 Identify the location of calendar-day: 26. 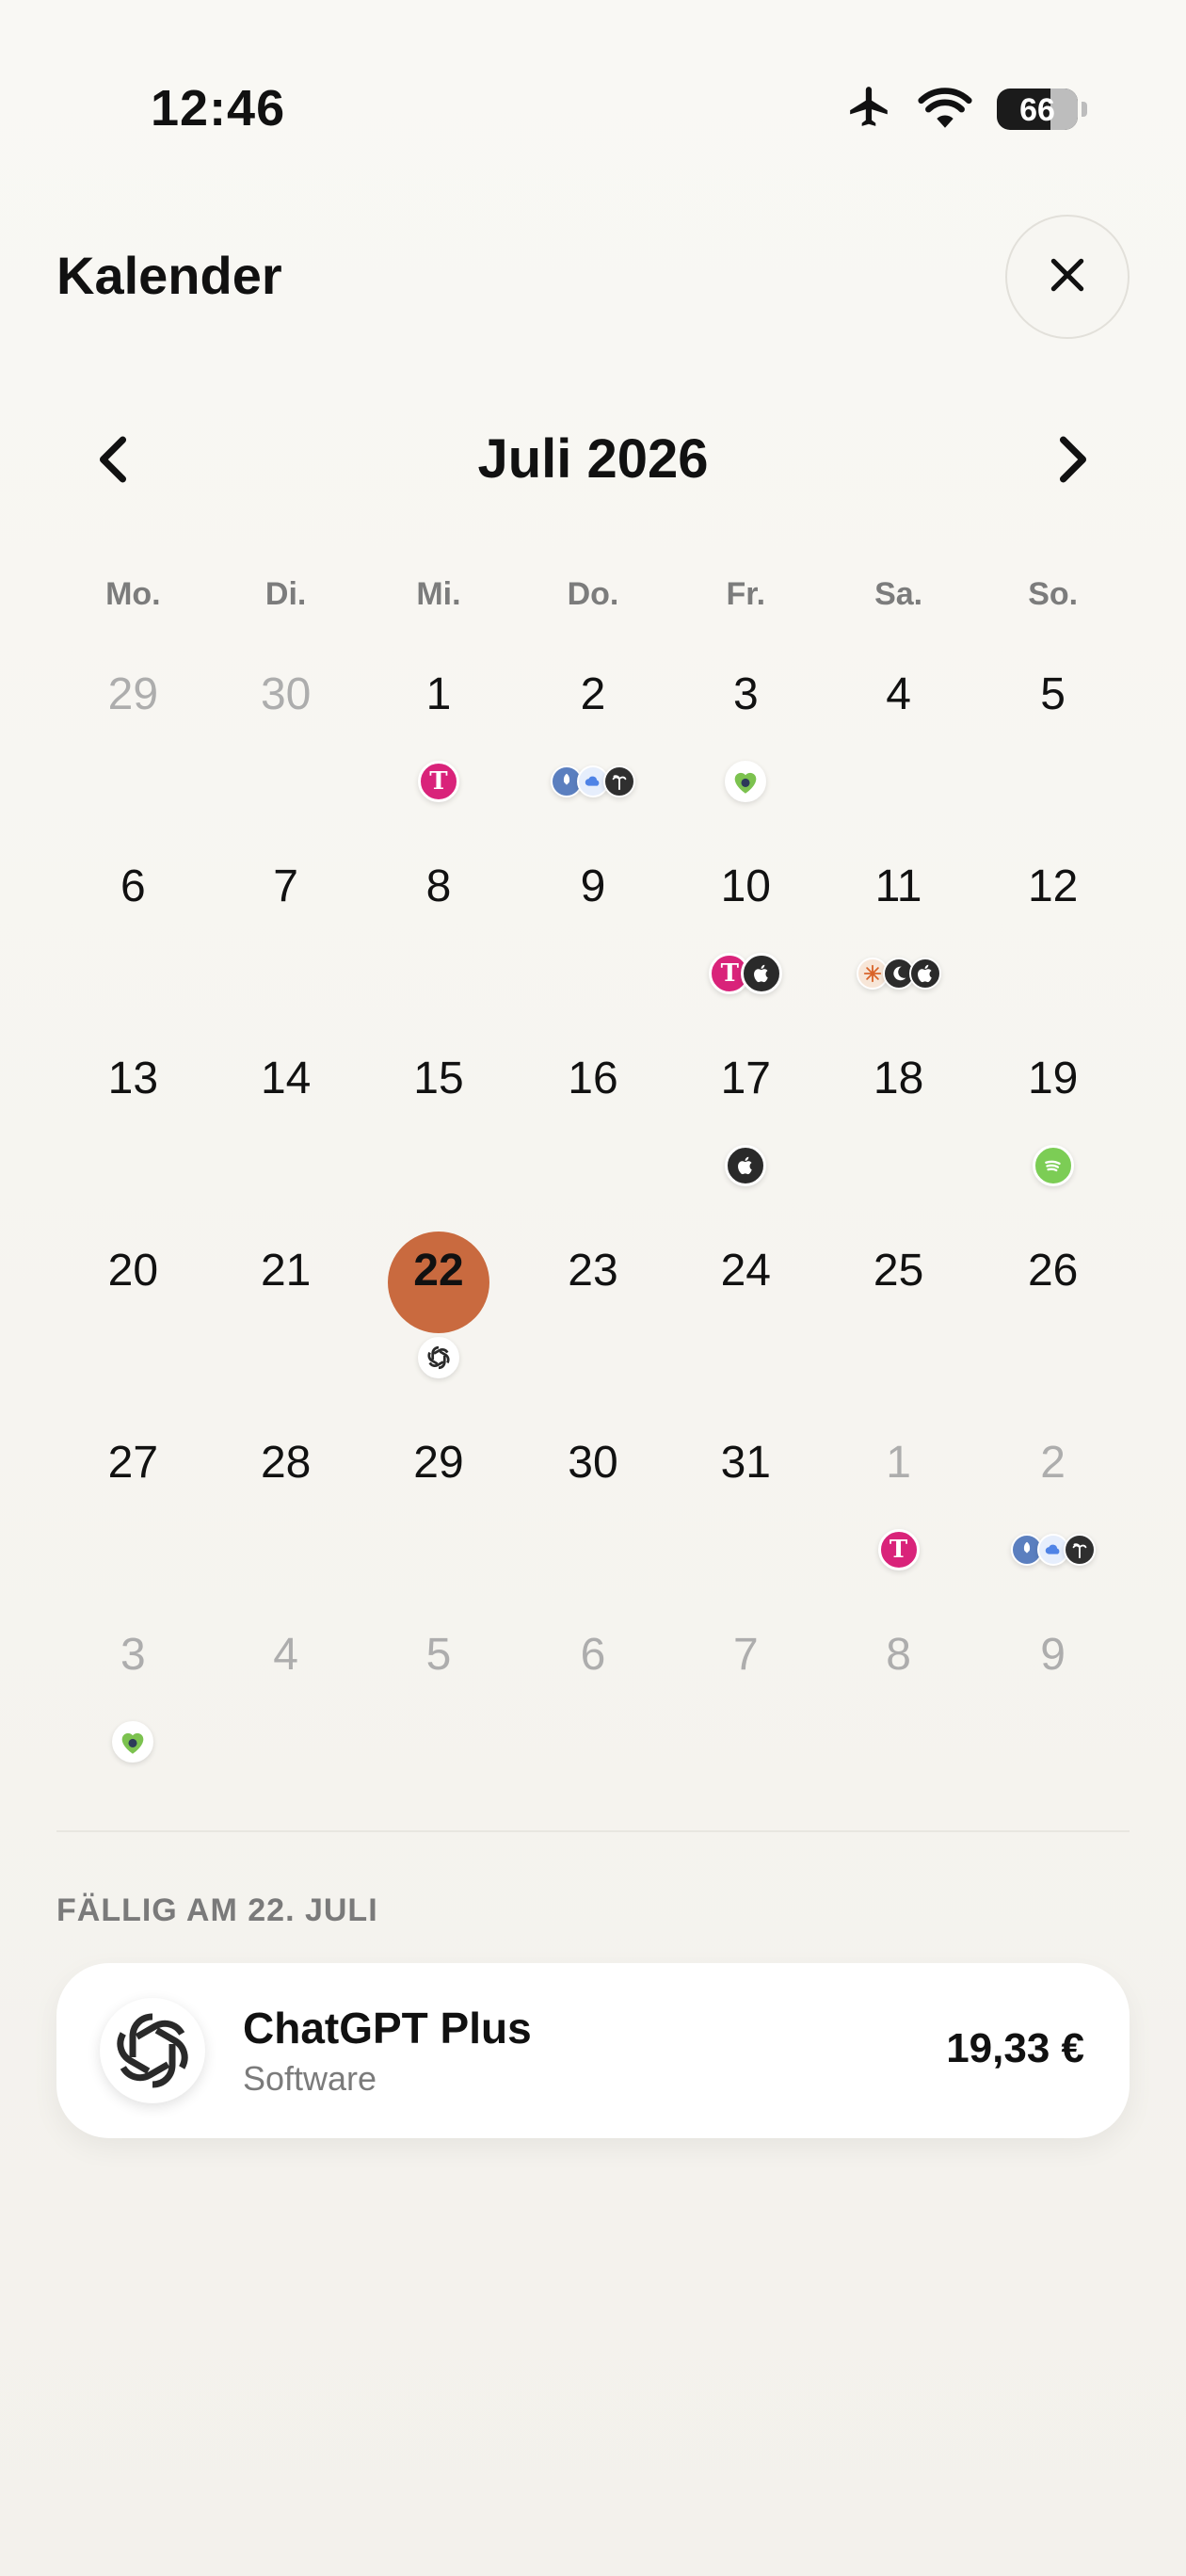
(1053, 1292).